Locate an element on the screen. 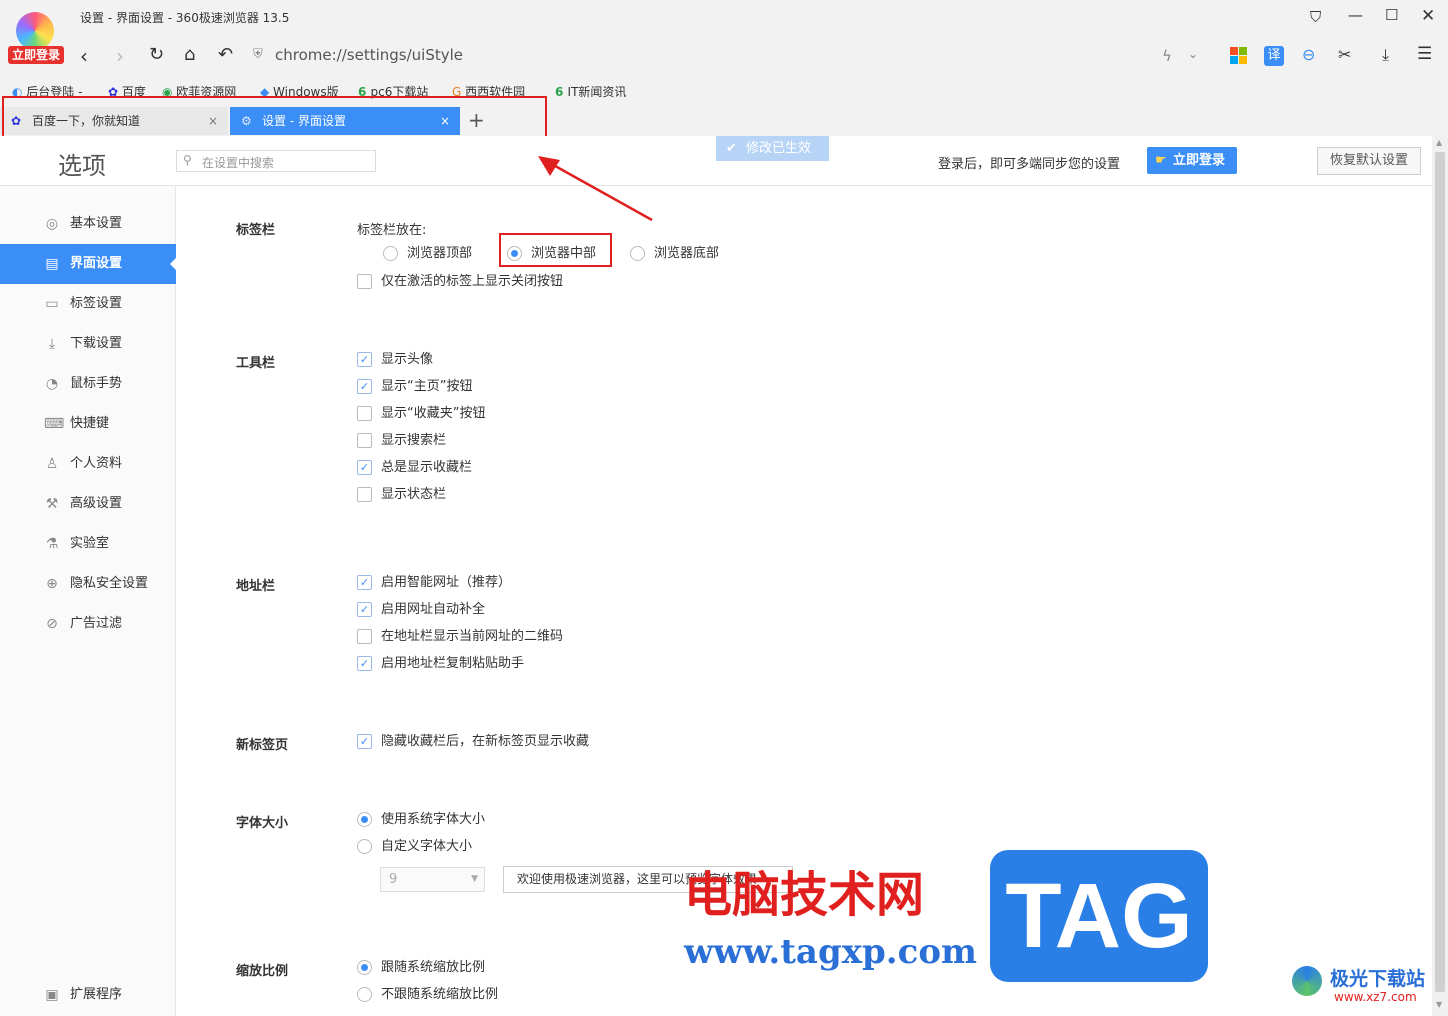 Image resolution: width=1448 pixels, height=1016 pixels. browser-logo: 立即登录 is located at coordinates (36, 37).